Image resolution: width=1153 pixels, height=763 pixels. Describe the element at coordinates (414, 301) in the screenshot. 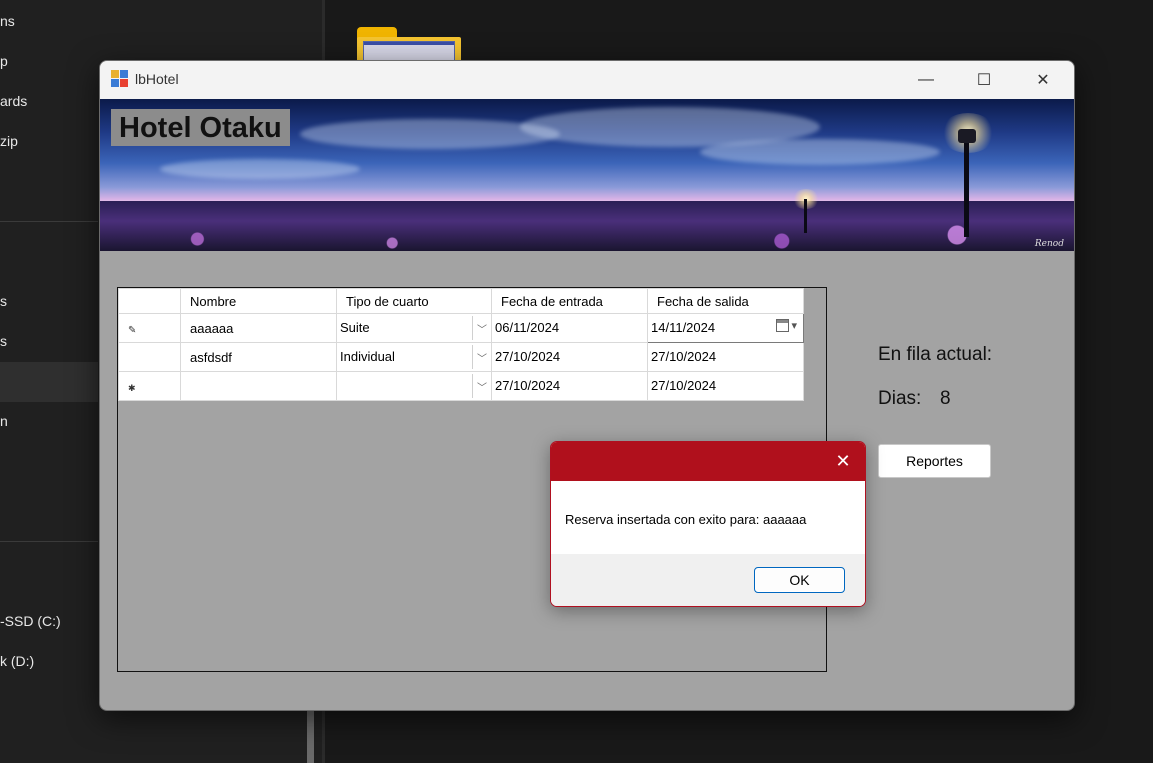

I see `column-header-tipo: Tipo de cuarto` at that location.